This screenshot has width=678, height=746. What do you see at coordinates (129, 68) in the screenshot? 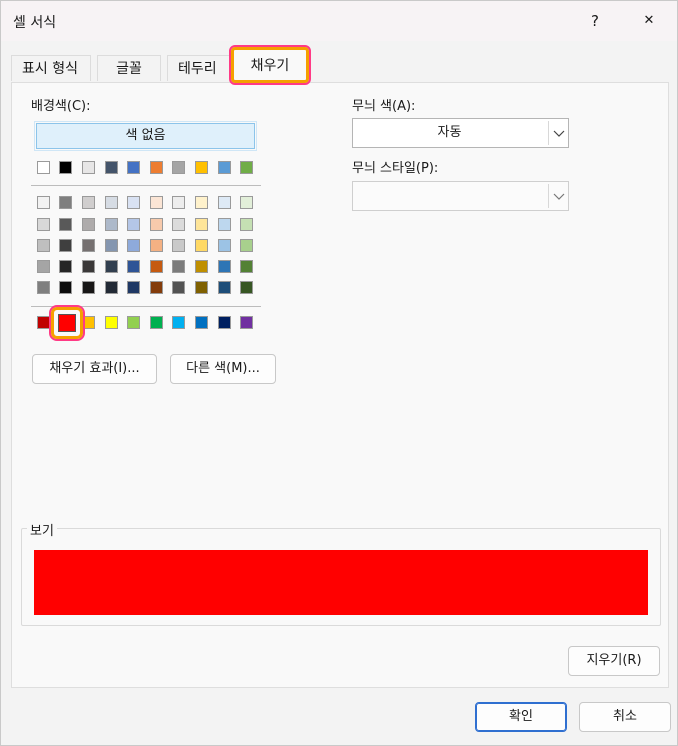
I see `tab-font: 글꼴` at bounding box center [129, 68].